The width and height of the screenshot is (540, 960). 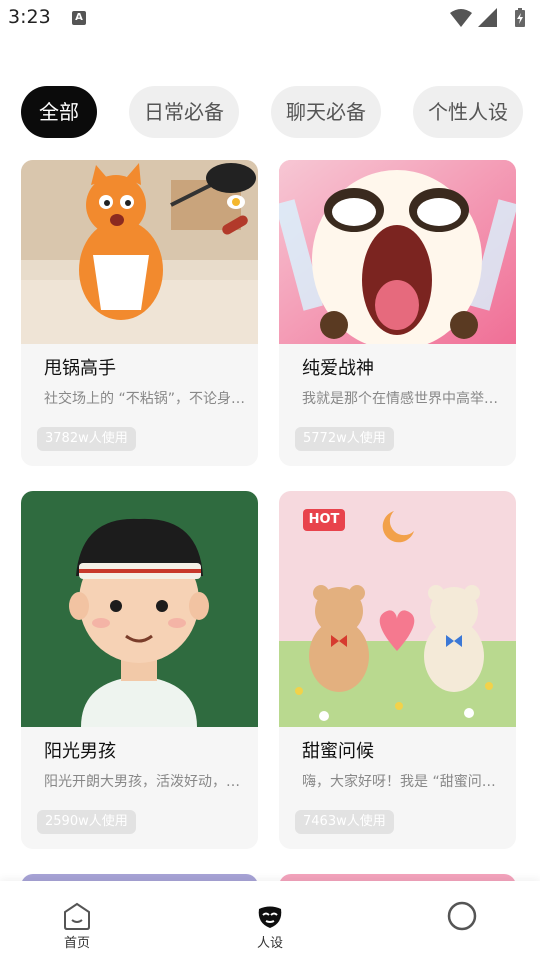 What do you see at coordinates (59, 112) in the screenshot?
I see `tab-all: 全部` at bounding box center [59, 112].